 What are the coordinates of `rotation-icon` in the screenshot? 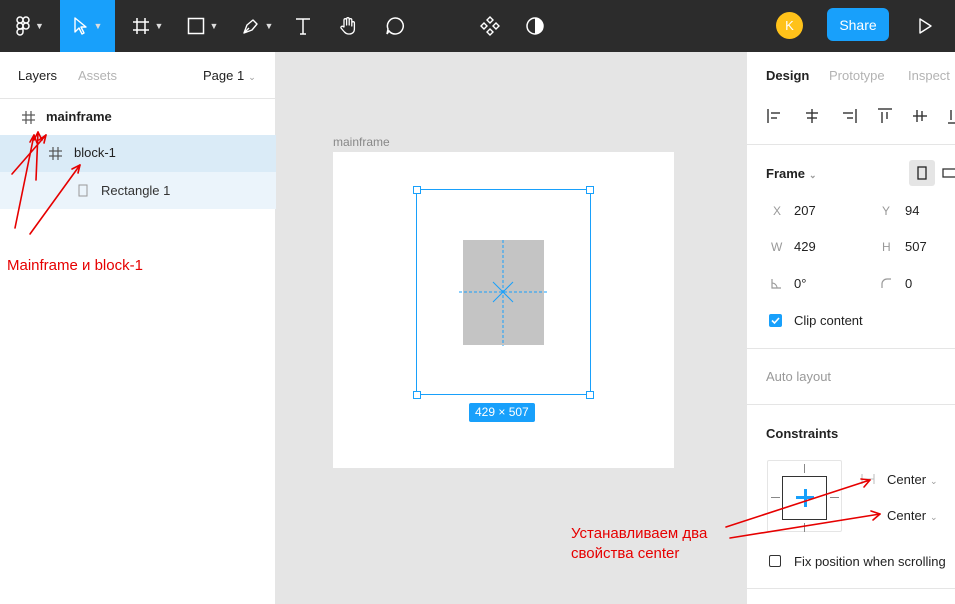 It's located at (776, 284).